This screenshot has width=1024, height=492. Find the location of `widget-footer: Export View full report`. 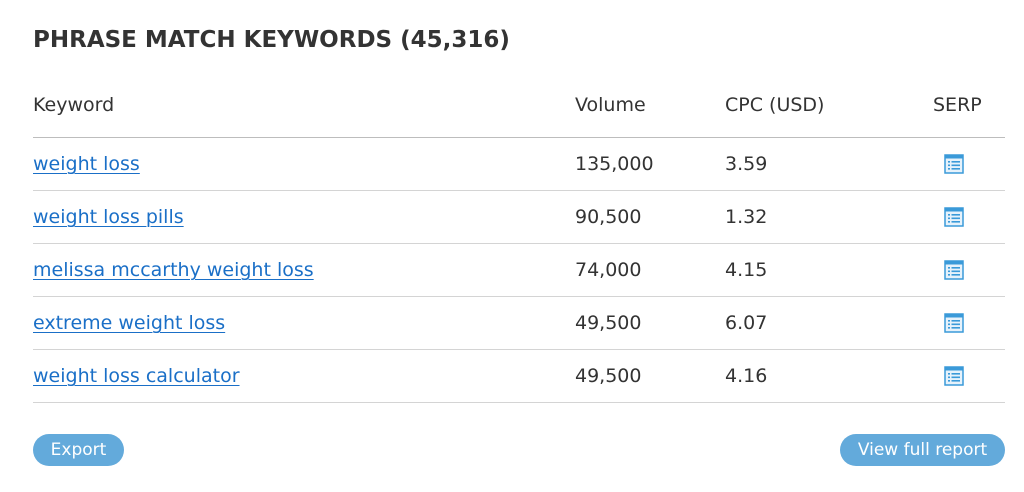

widget-footer: Export View full report is located at coordinates (519, 450).